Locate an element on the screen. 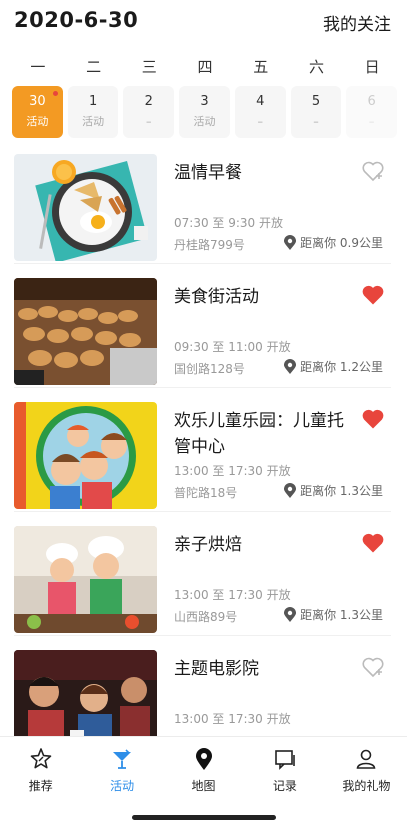 This screenshot has height=829, width=407. activity-address: 丹桂路799号 is located at coordinates (209, 245).